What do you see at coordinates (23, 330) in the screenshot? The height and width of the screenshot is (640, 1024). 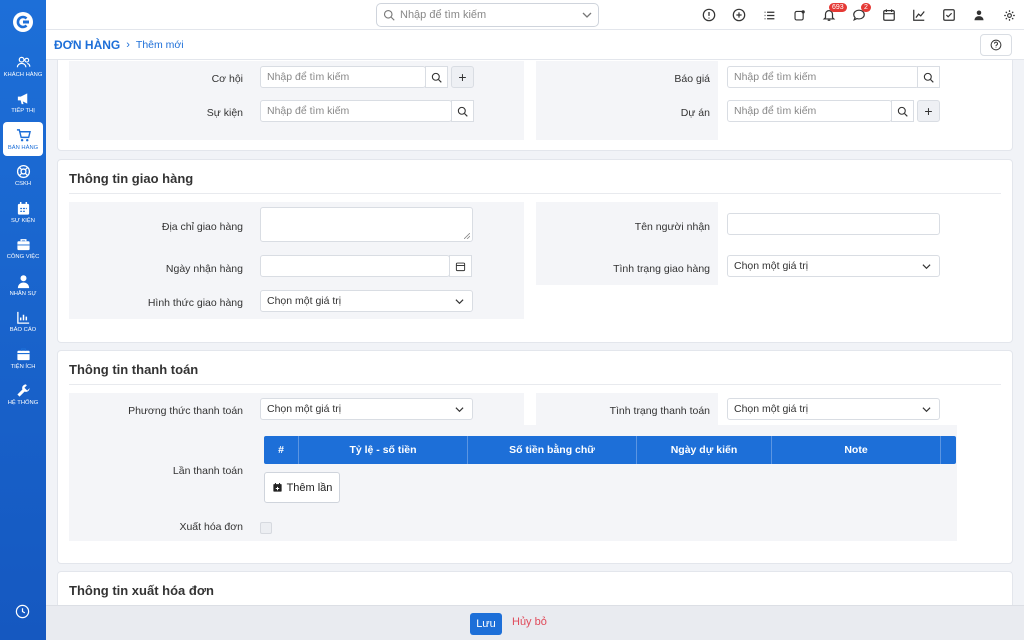 I see `sidebar-item-label: BÁO CÁO` at bounding box center [23, 330].